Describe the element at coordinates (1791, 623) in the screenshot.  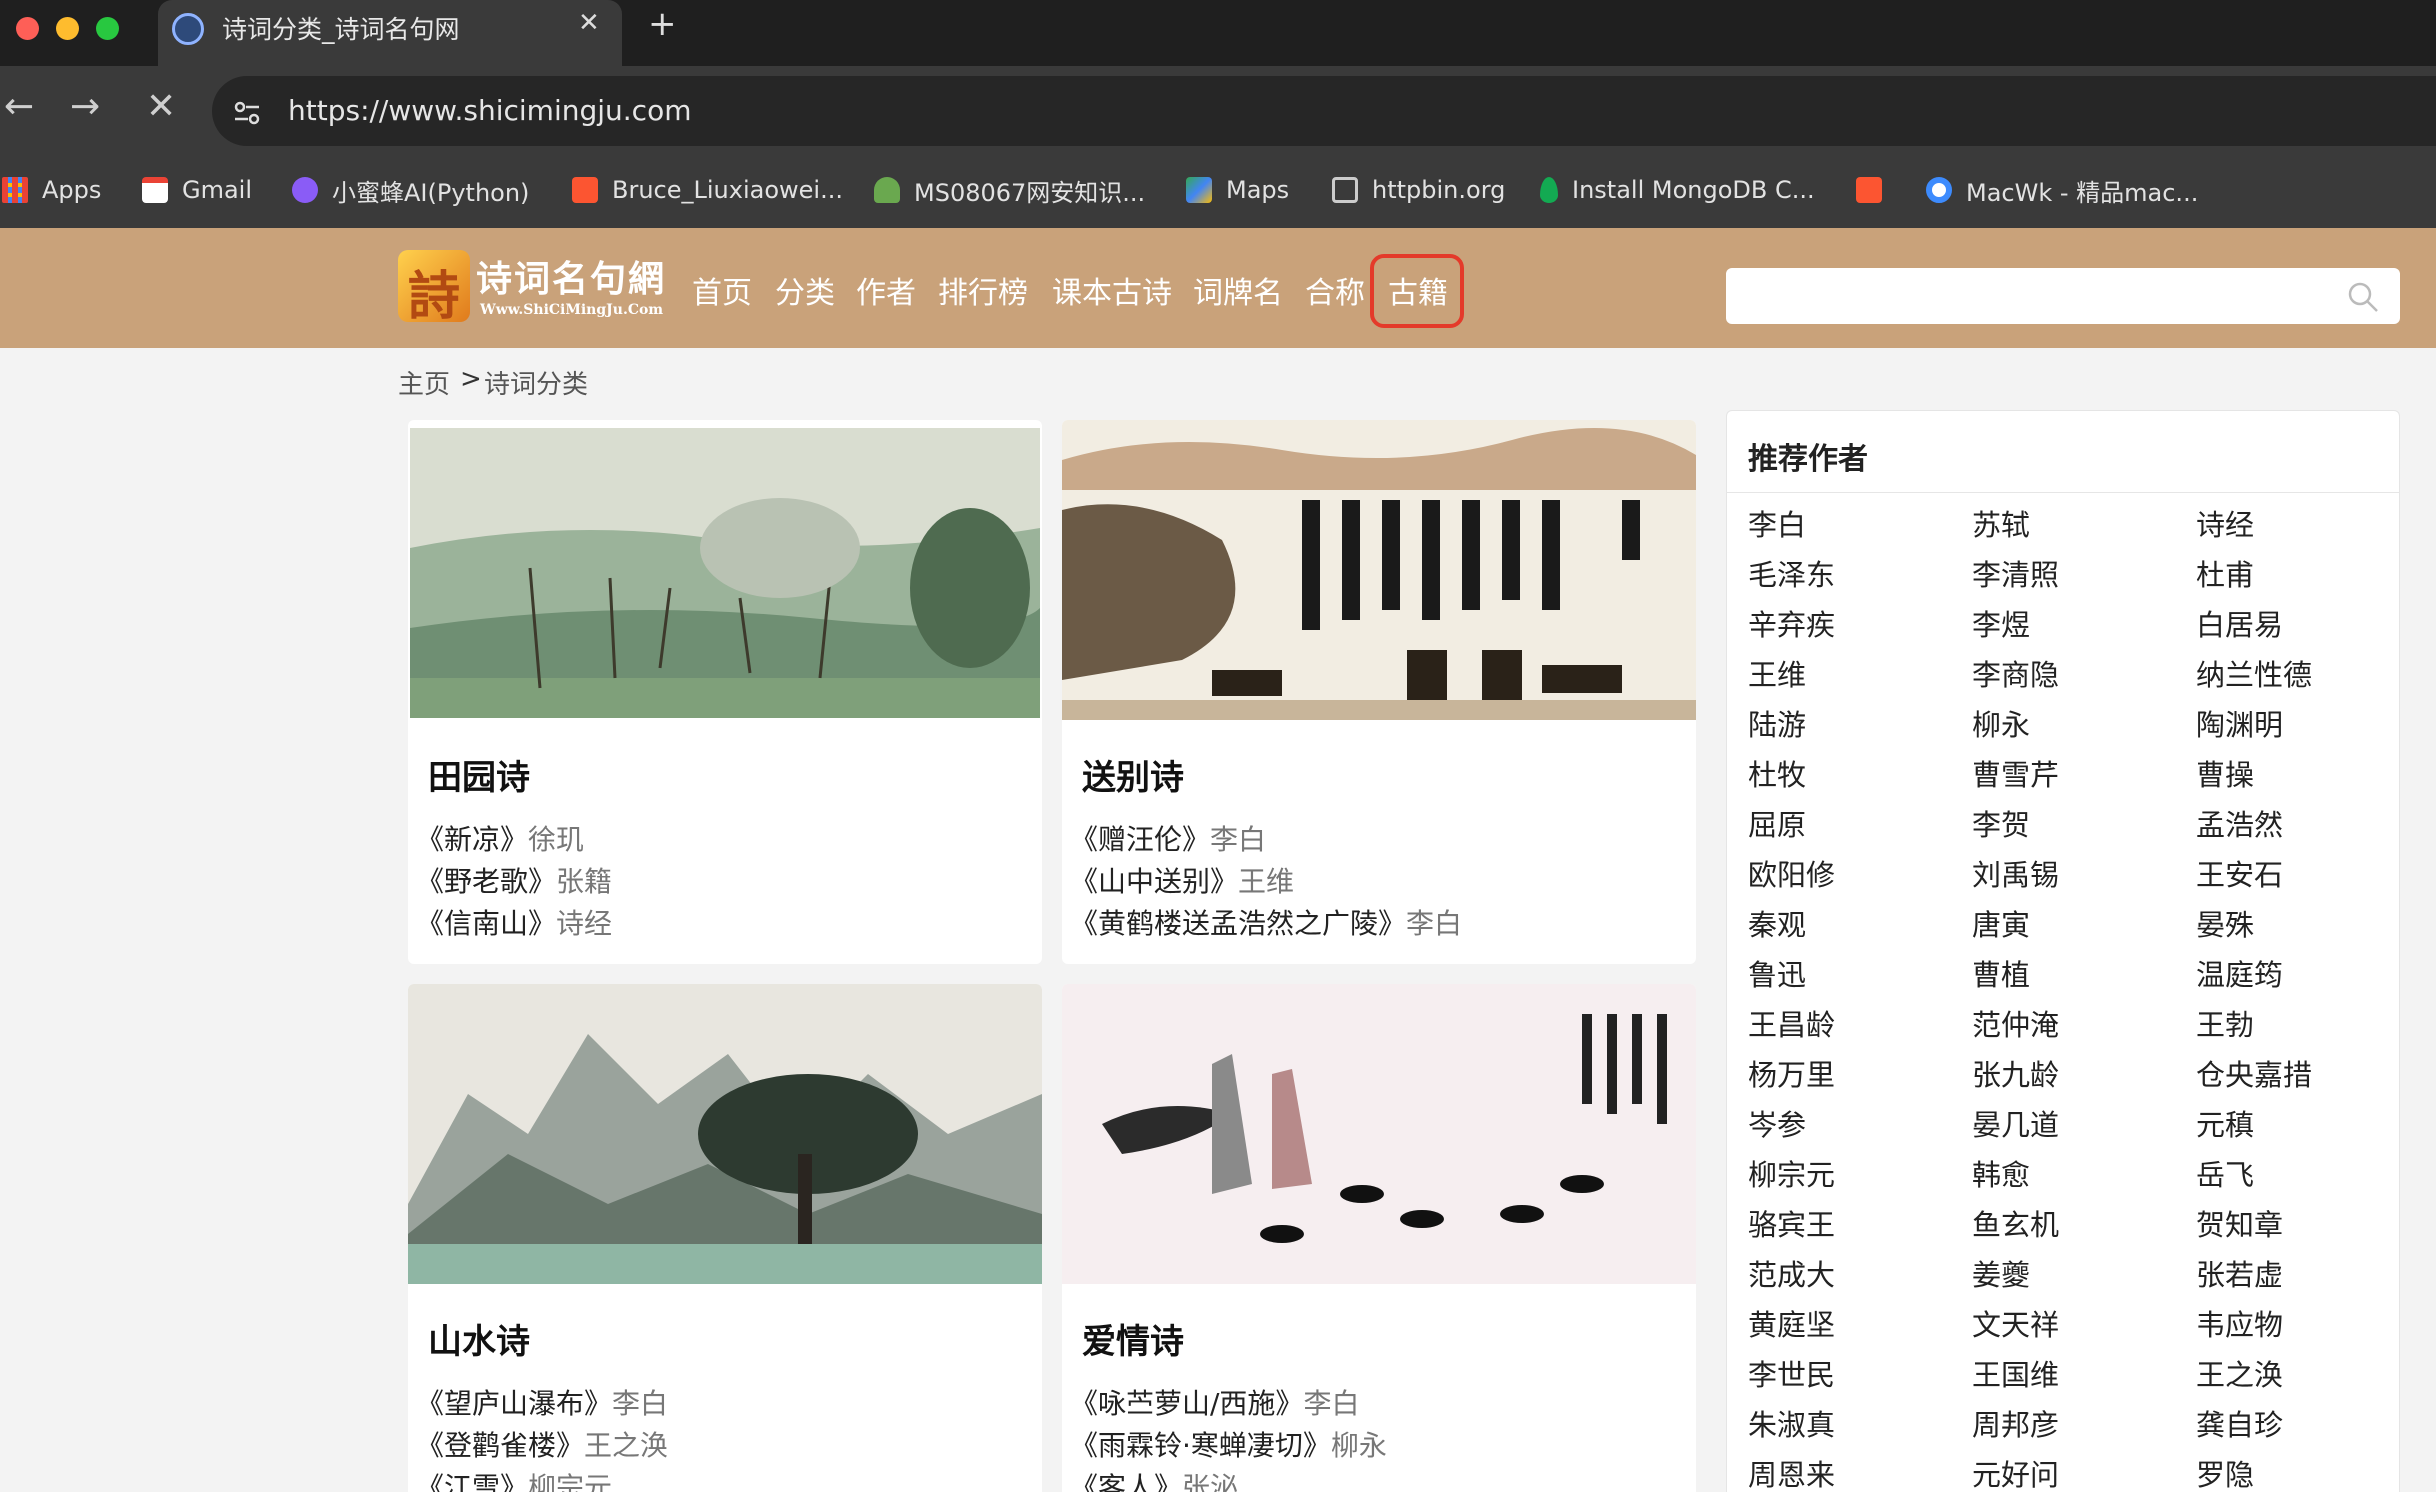
I see `author-link: 辛弃疾` at that location.